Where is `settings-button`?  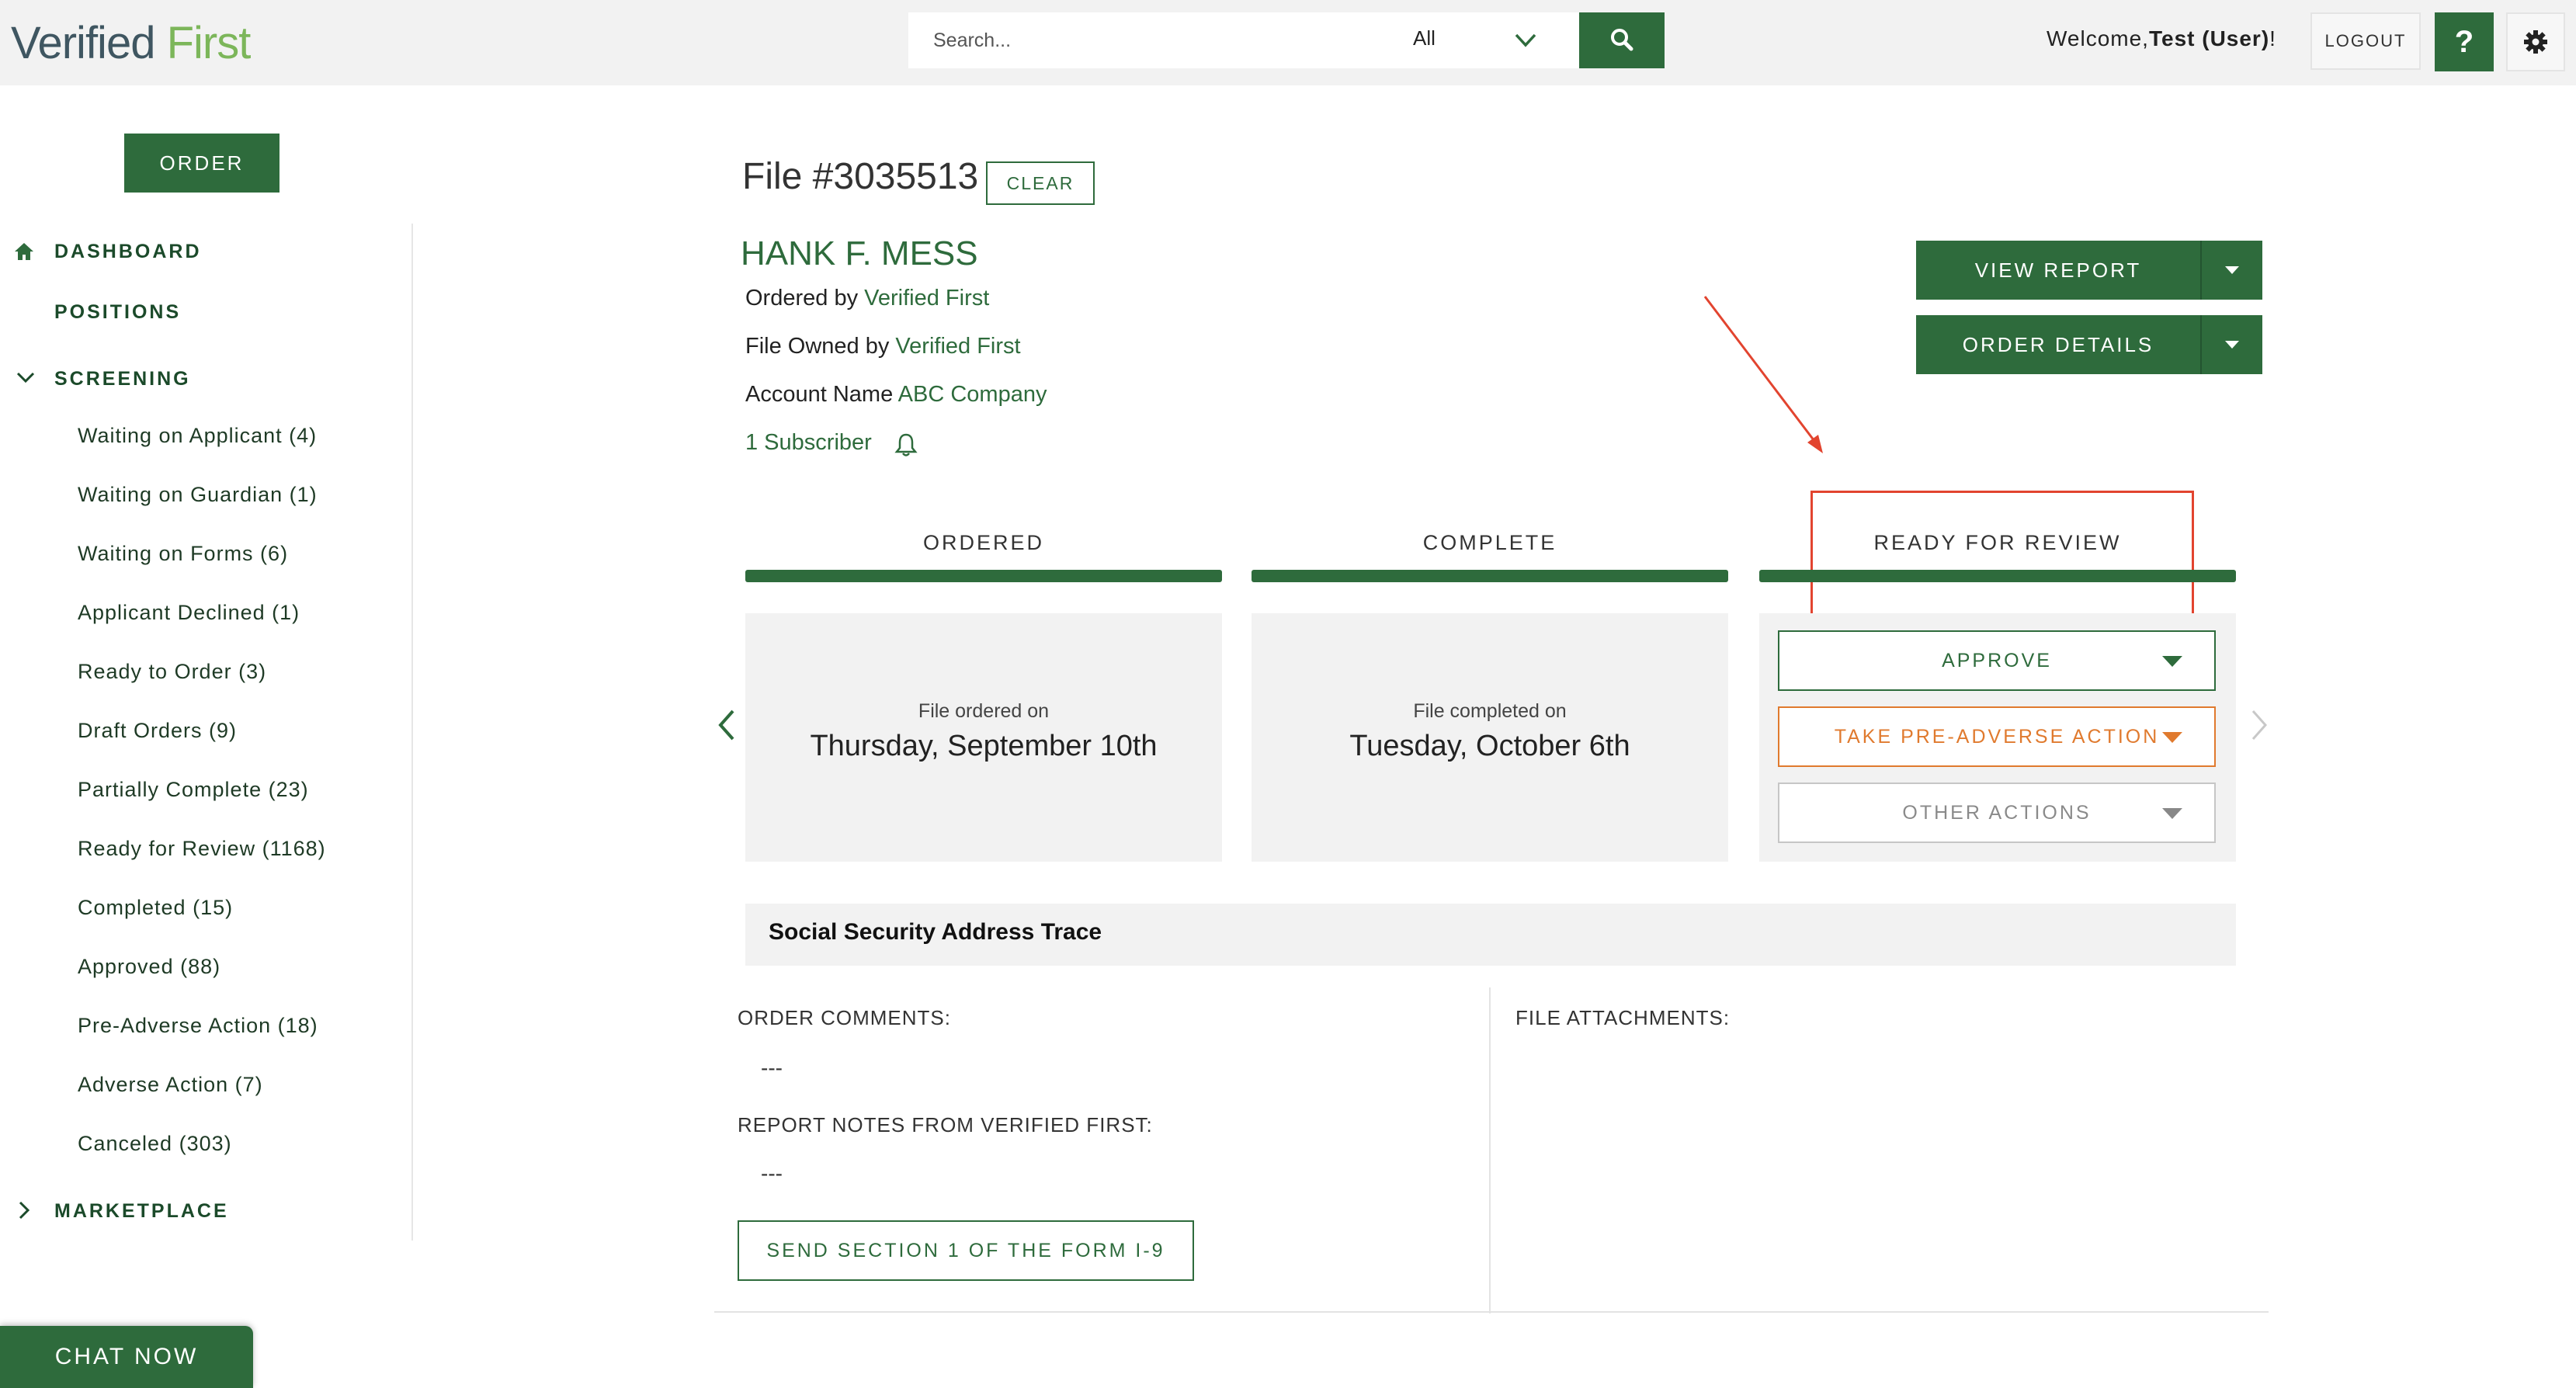 settings-button is located at coordinates (2535, 41).